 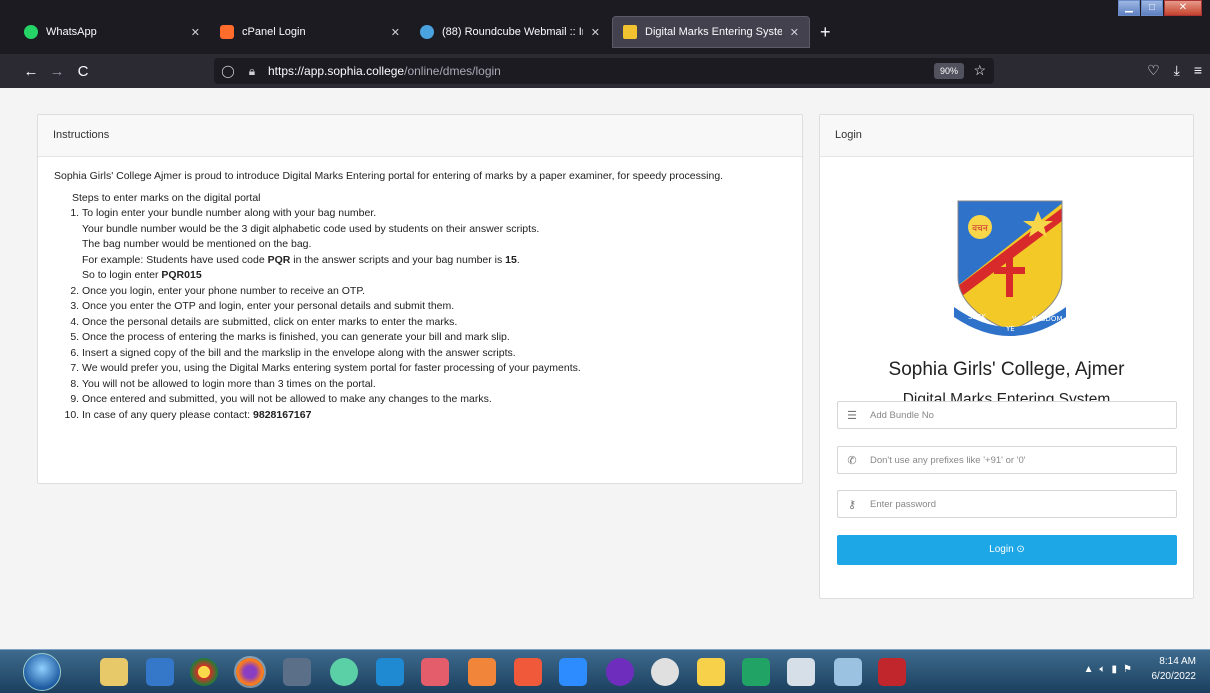 I want to click on example-login-code: PQR015, so click(x=181, y=275).